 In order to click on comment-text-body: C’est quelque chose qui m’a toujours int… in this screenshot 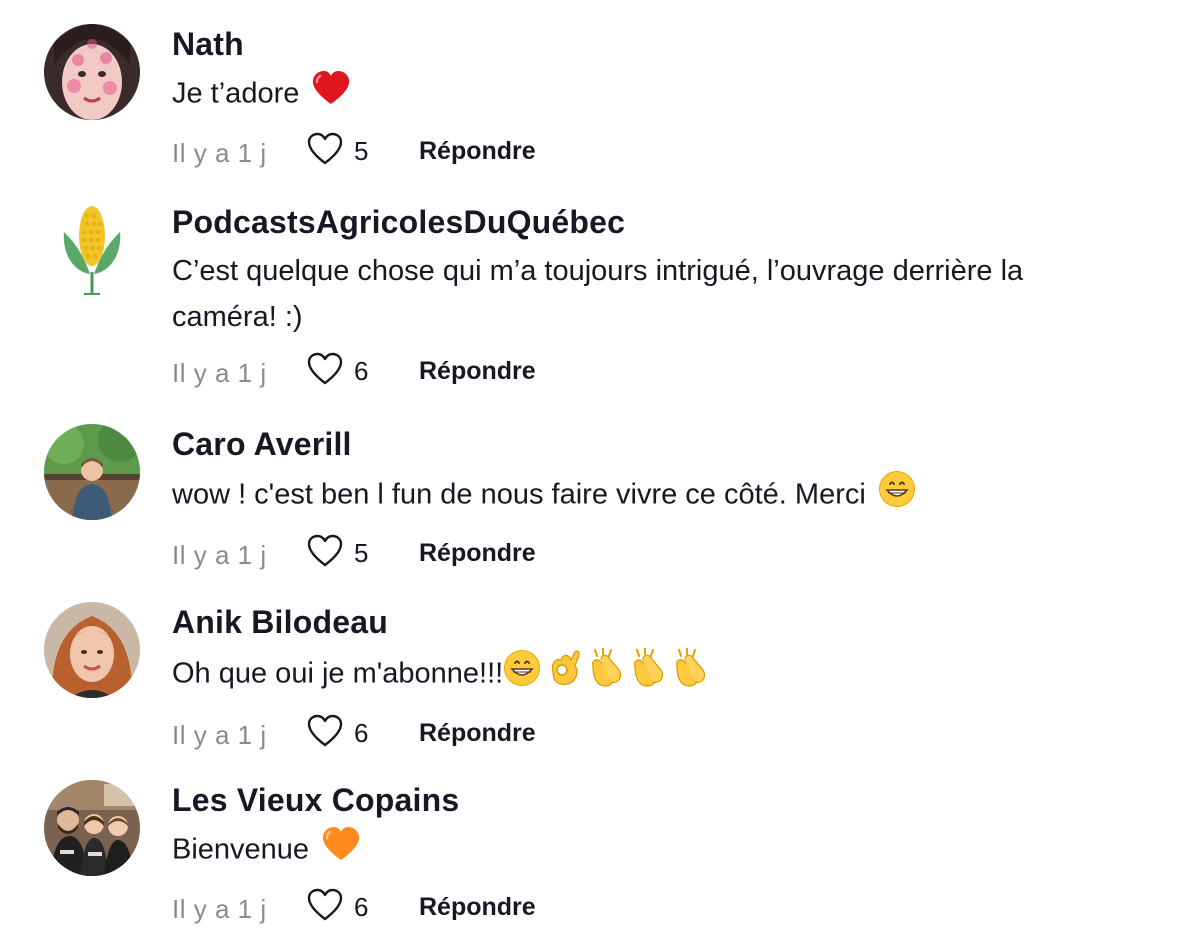, I will do `click(598, 294)`.